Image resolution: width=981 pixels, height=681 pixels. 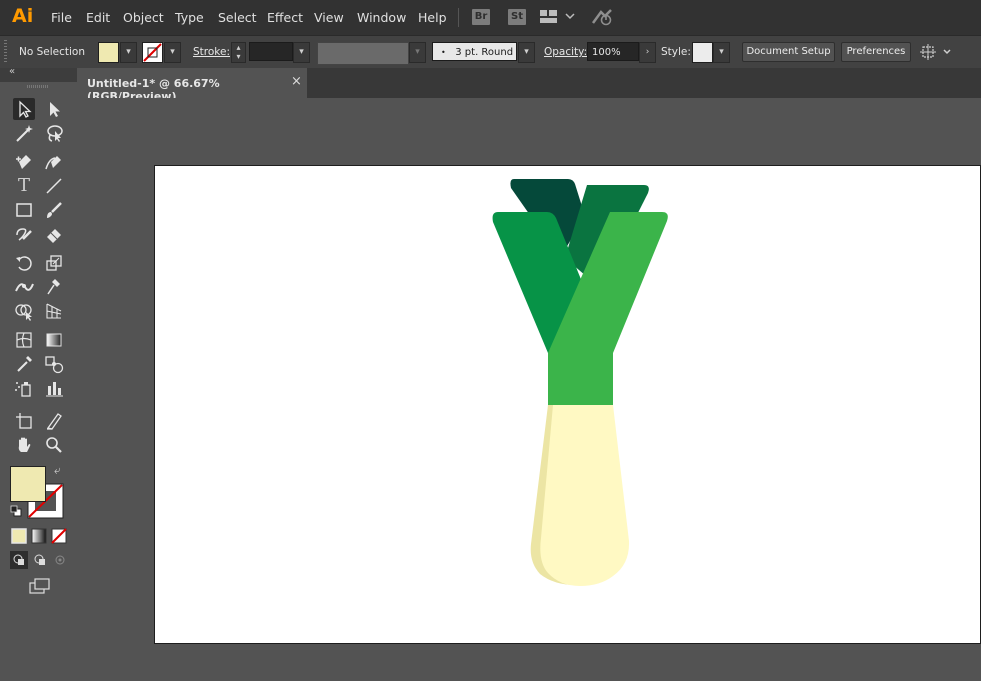 I want to click on perspective-grid-tool-icon, so click(x=54, y=311).